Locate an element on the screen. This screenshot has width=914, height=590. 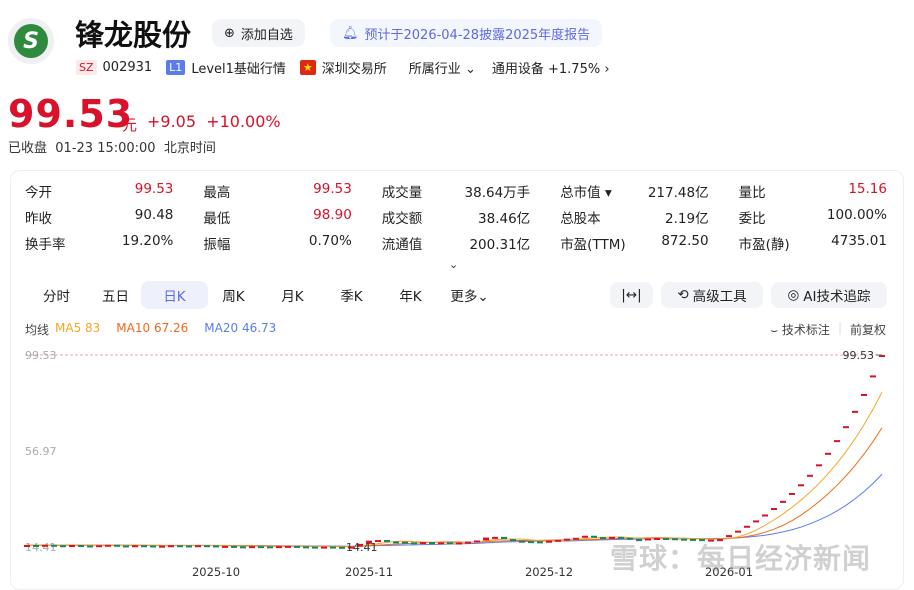
min-label: 14.41 is located at coordinates (362, 547).